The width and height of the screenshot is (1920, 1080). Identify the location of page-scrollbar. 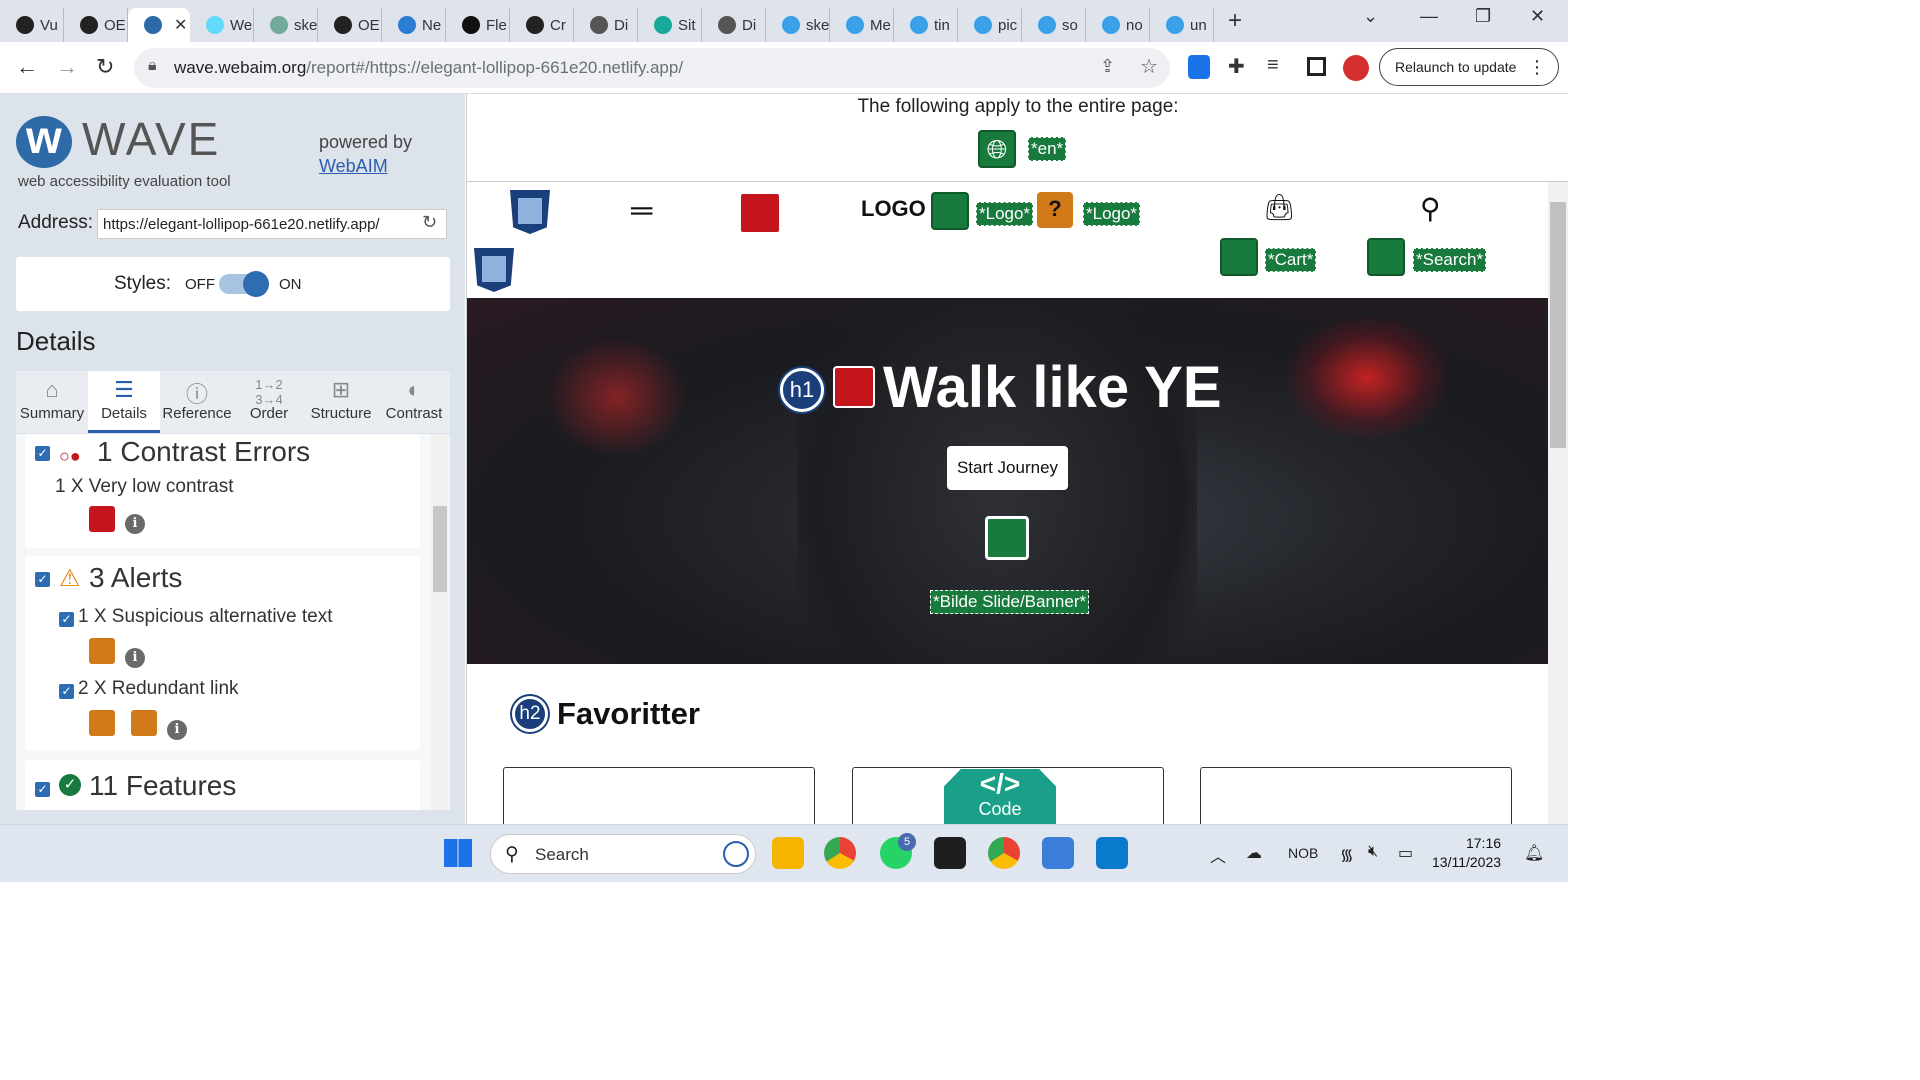
(1558, 503).